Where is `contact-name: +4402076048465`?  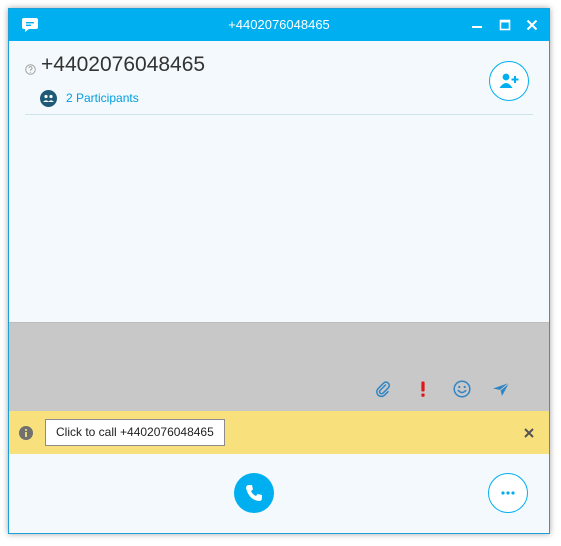 contact-name: +4402076048465 is located at coordinates (123, 64).